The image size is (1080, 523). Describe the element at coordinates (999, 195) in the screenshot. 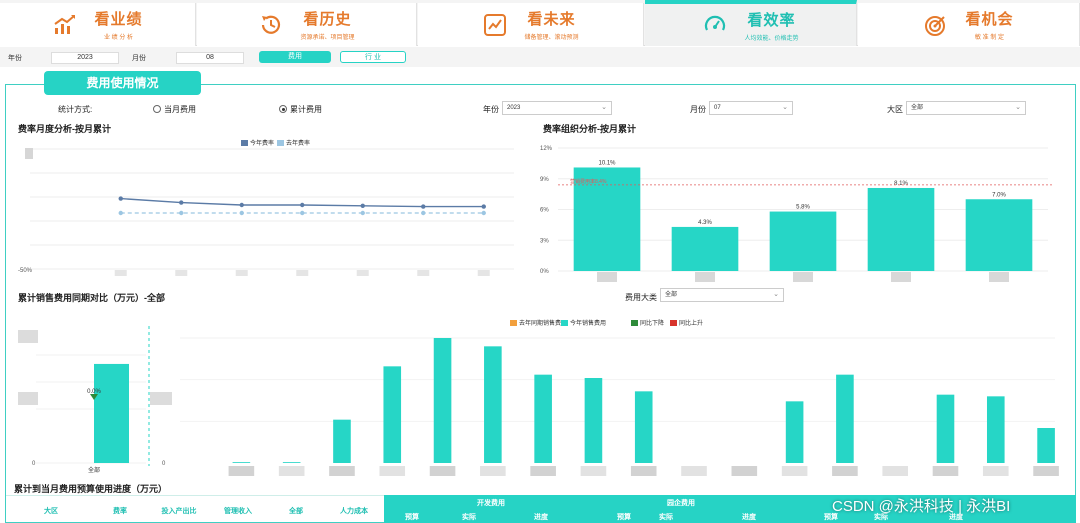

I see `bar-value-label: 7.0%` at that location.